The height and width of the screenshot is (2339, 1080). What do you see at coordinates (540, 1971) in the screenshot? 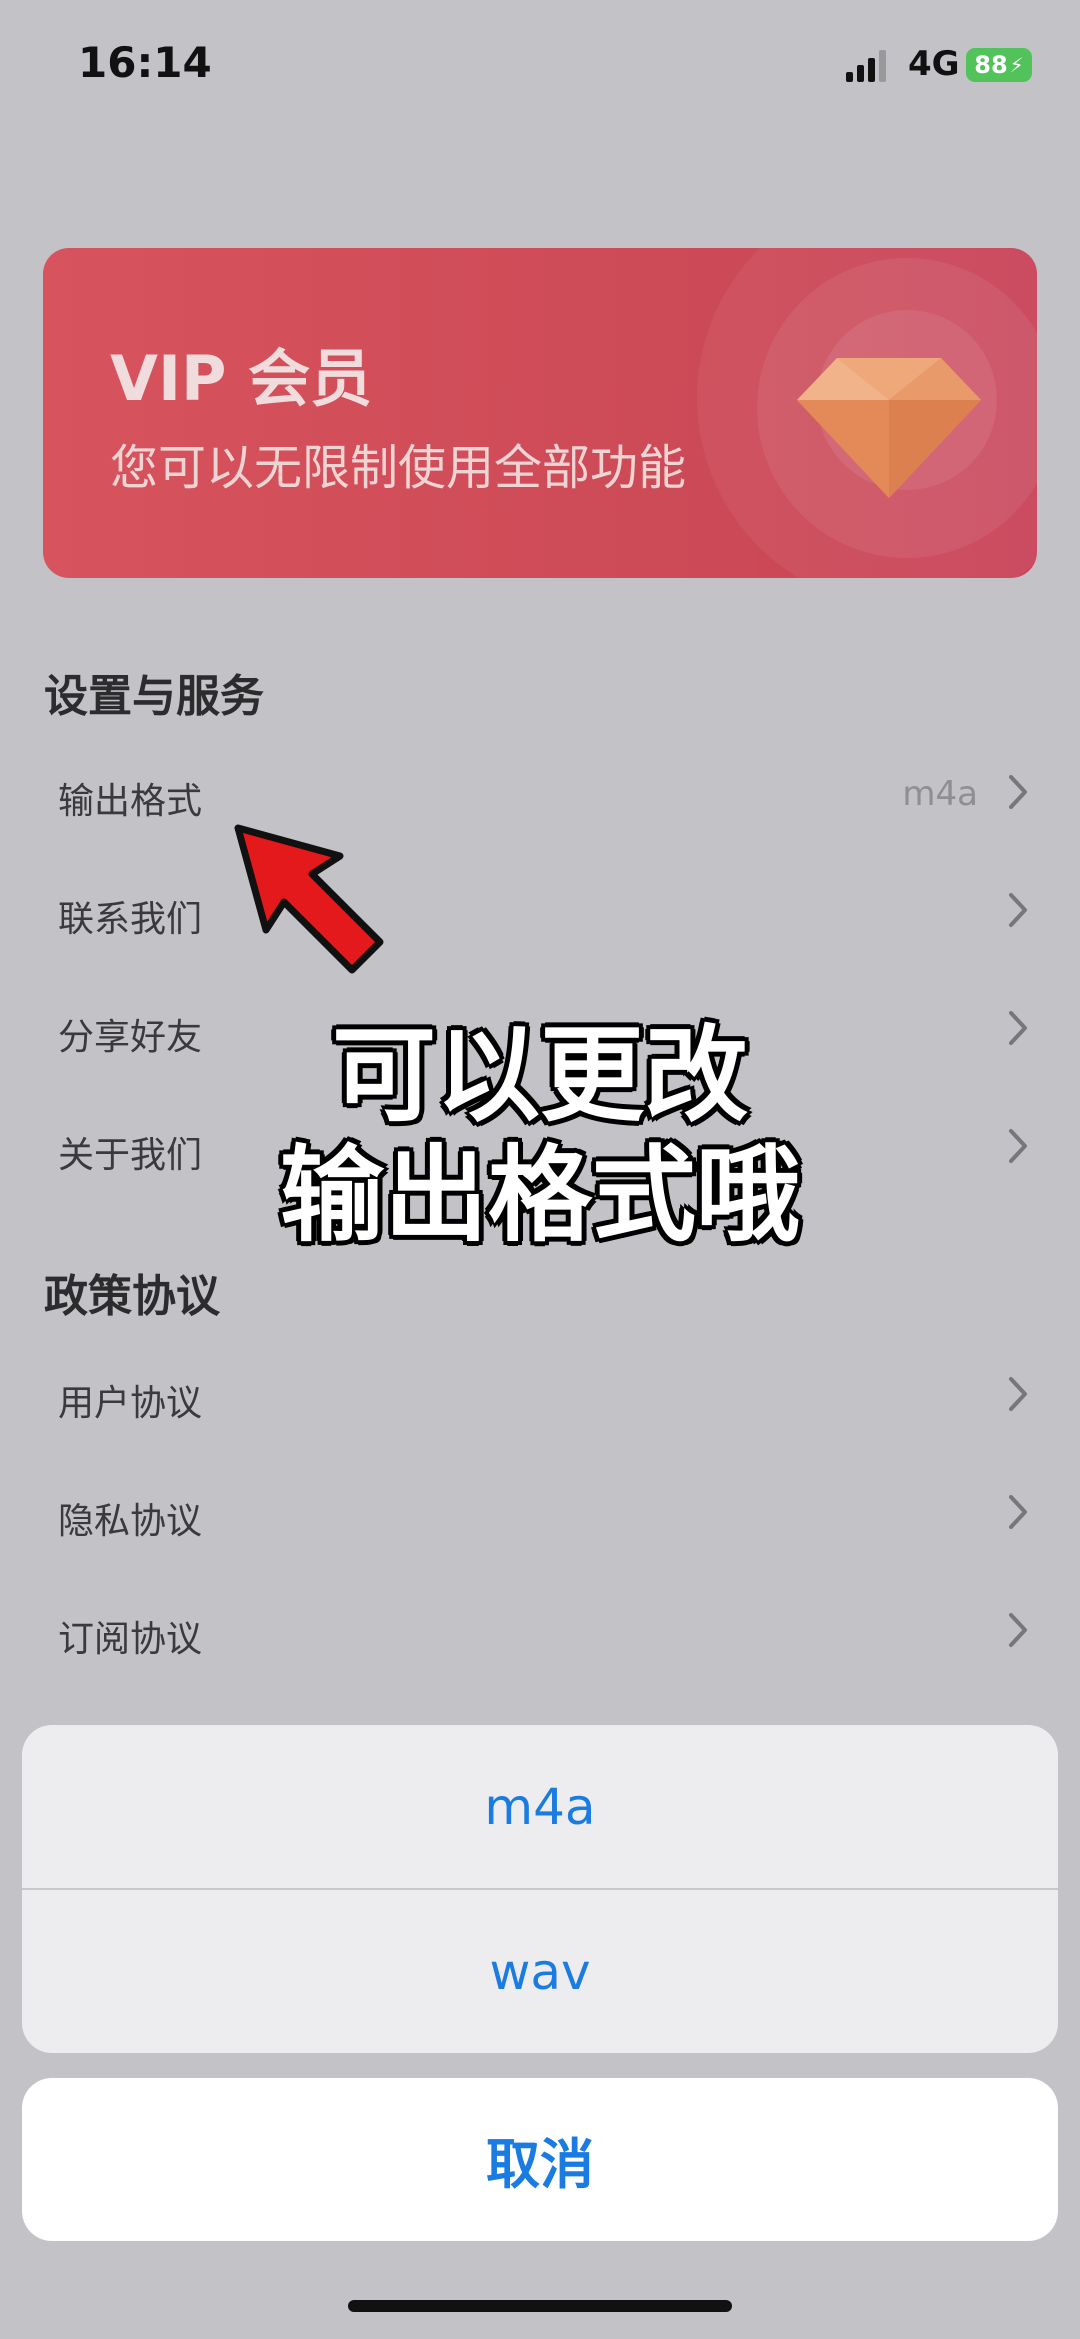
I see `option-wav: wav` at bounding box center [540, 1971].